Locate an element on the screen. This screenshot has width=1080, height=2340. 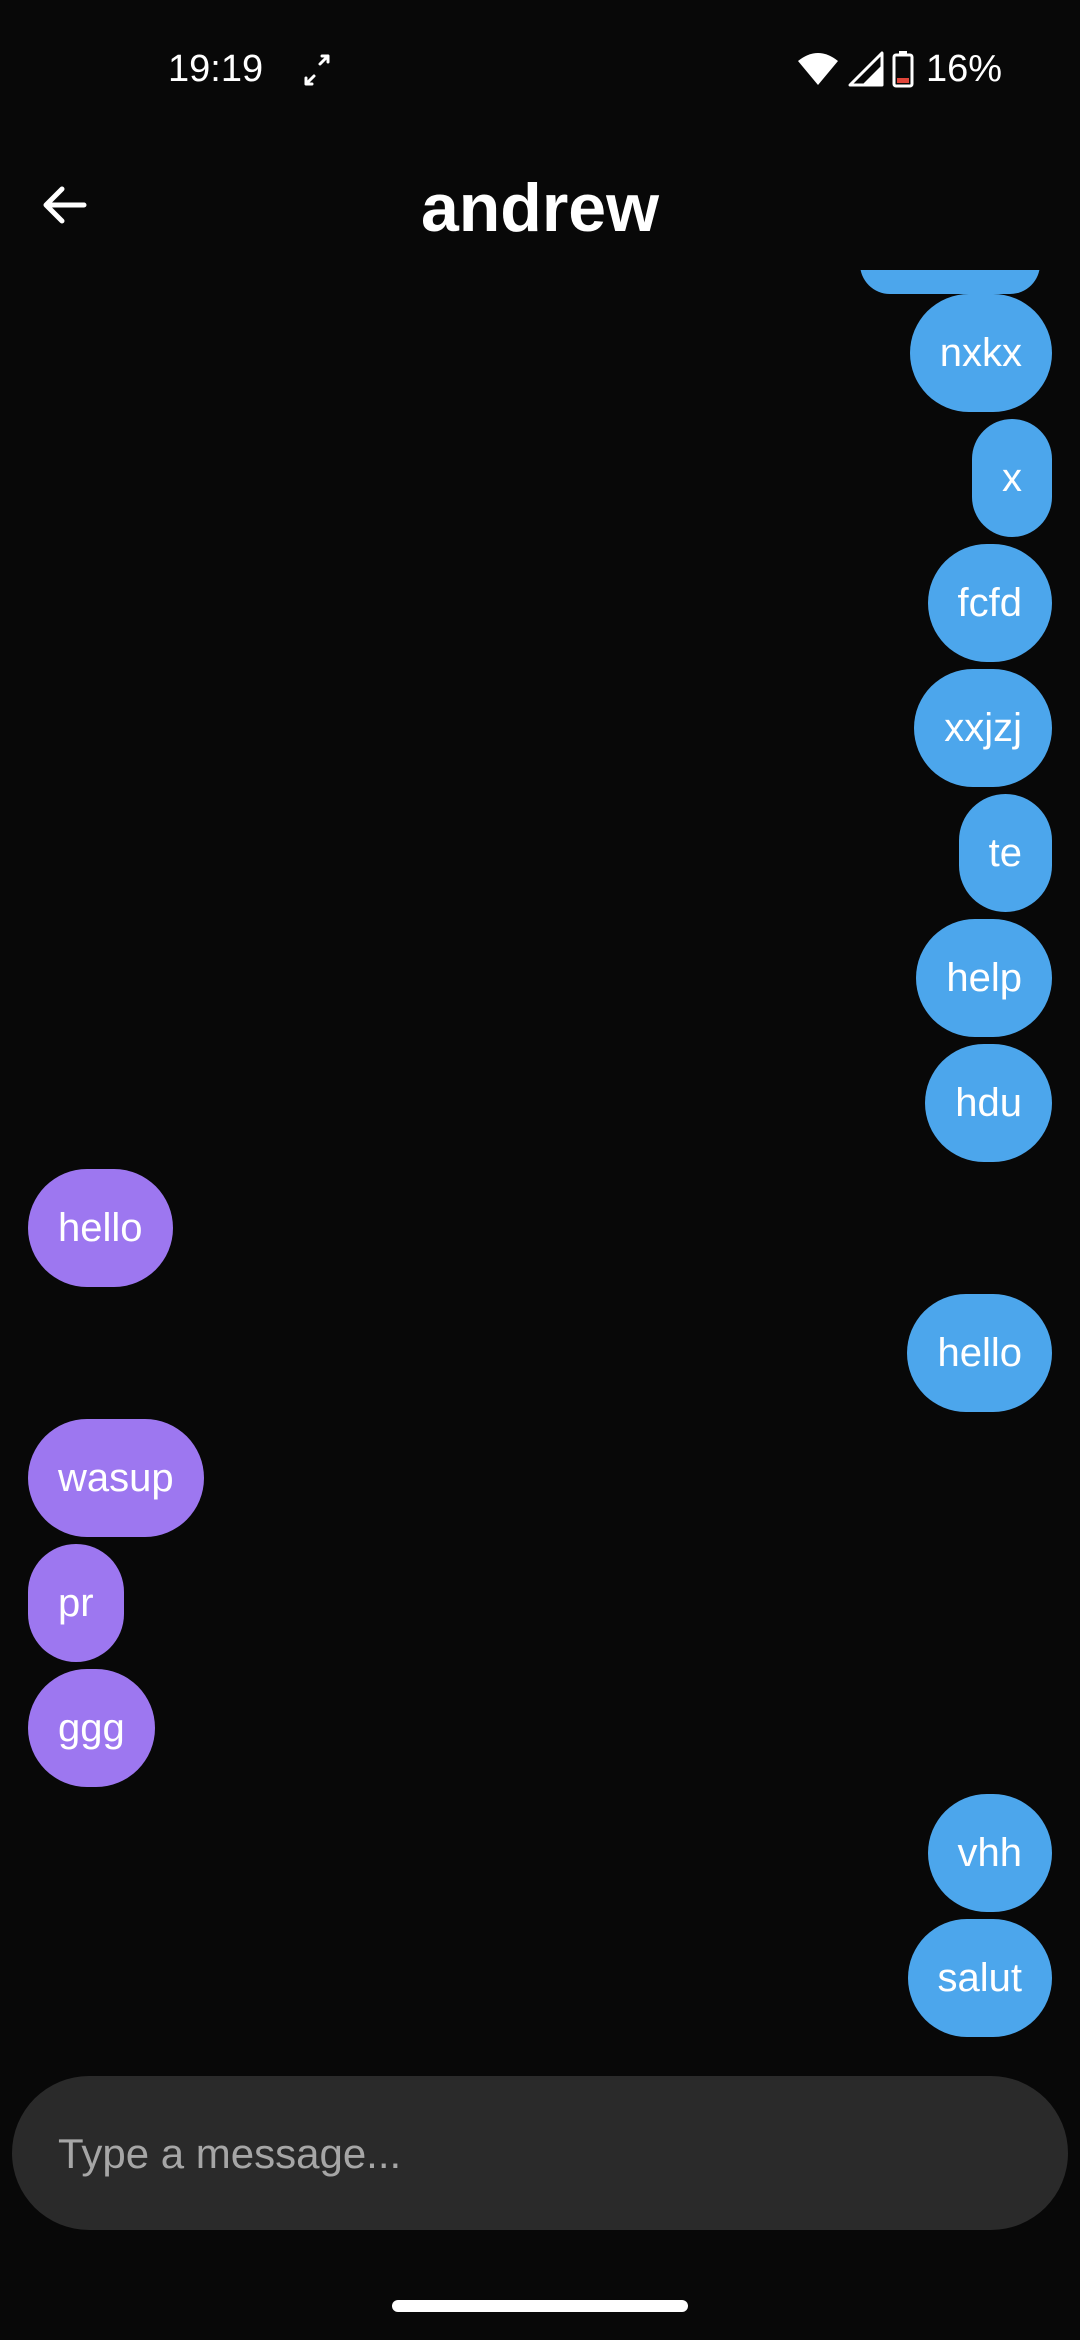
message-text: salut is located at coordinates (980, 1977).